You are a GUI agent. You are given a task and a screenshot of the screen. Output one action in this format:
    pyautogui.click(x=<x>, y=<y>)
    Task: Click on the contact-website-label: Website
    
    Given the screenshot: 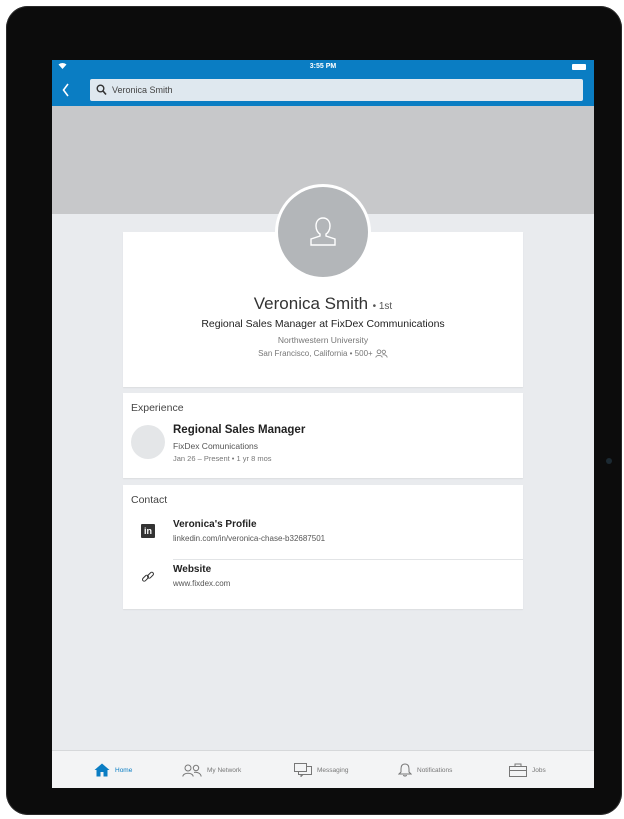 What is the action you would take?
    pyautogui.click(x=192, y=569)
    